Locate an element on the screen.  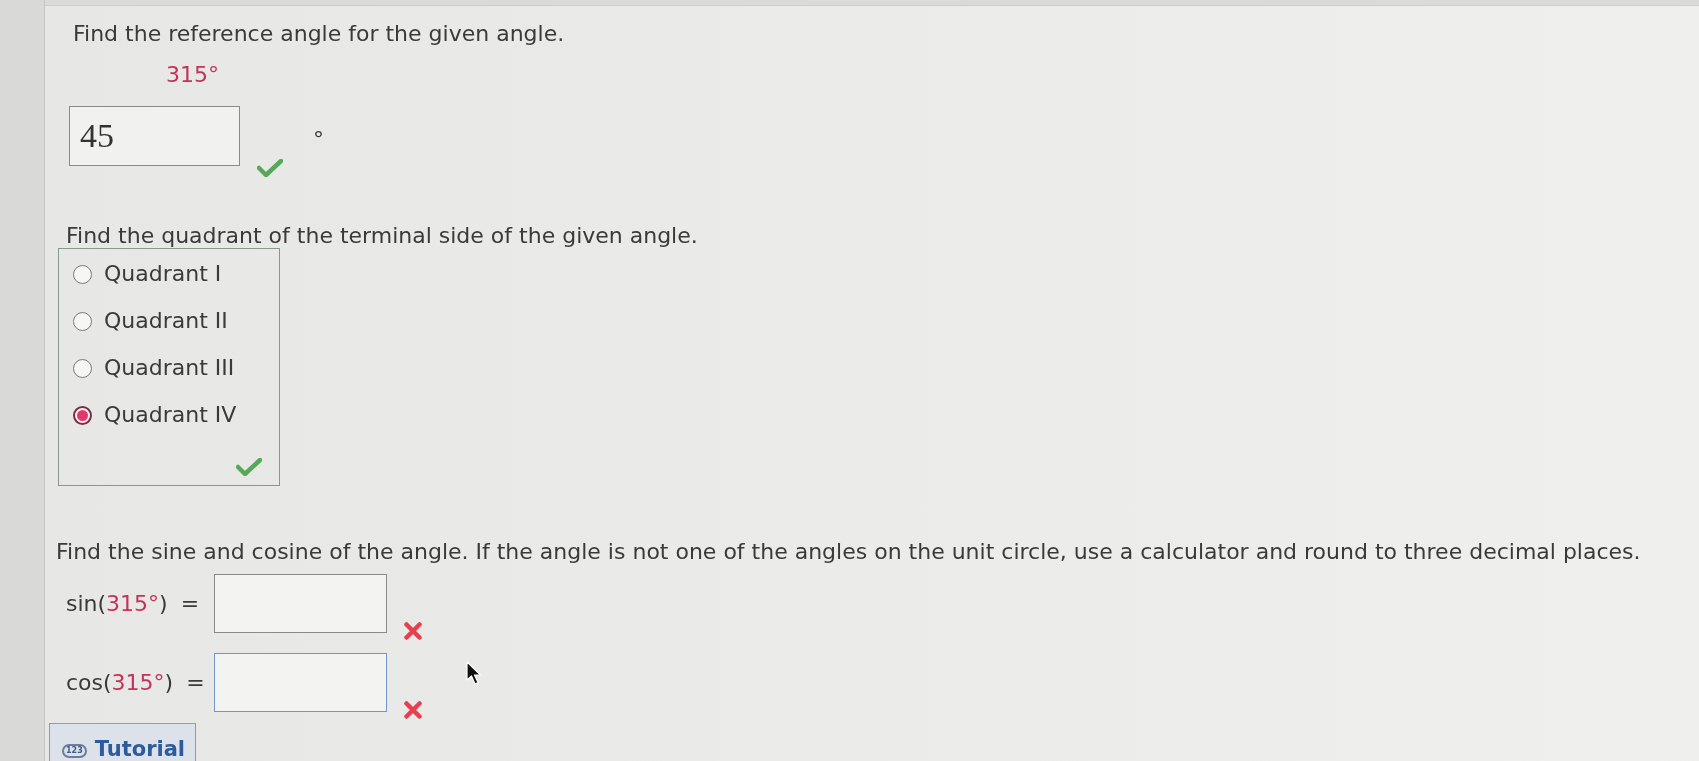
tutorial-button: 123 Tutorial is located at coordinates (122, 742).